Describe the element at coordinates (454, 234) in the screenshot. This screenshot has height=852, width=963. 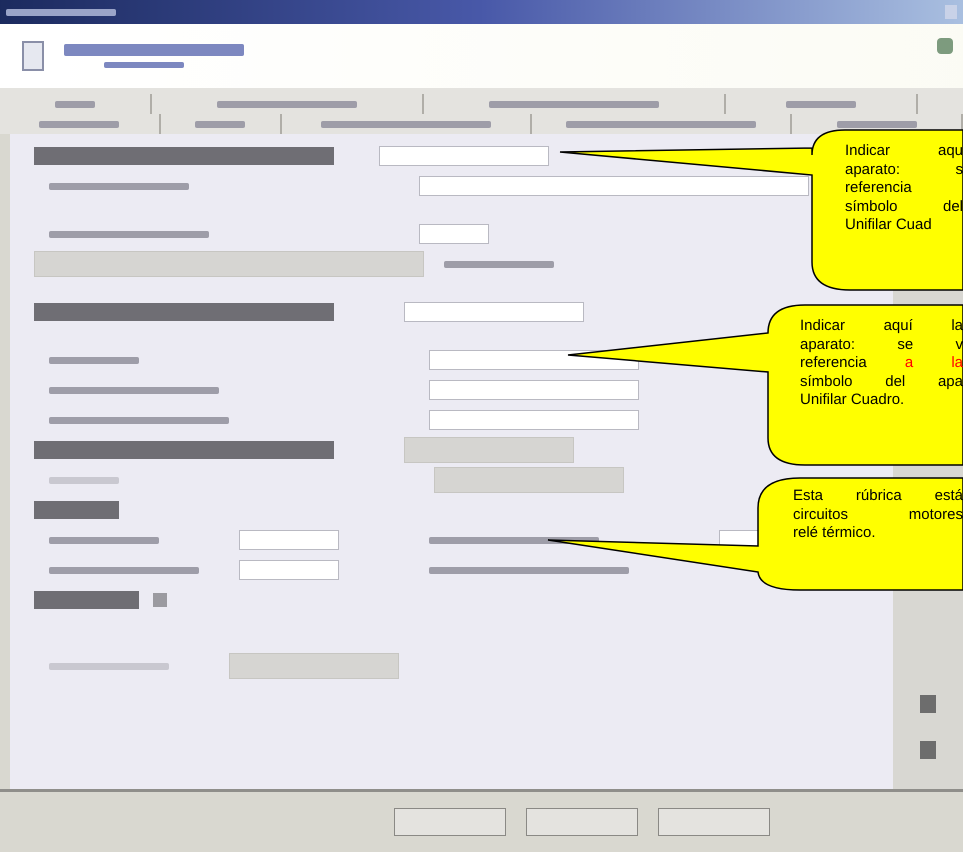
I see `spin-field` at that location.